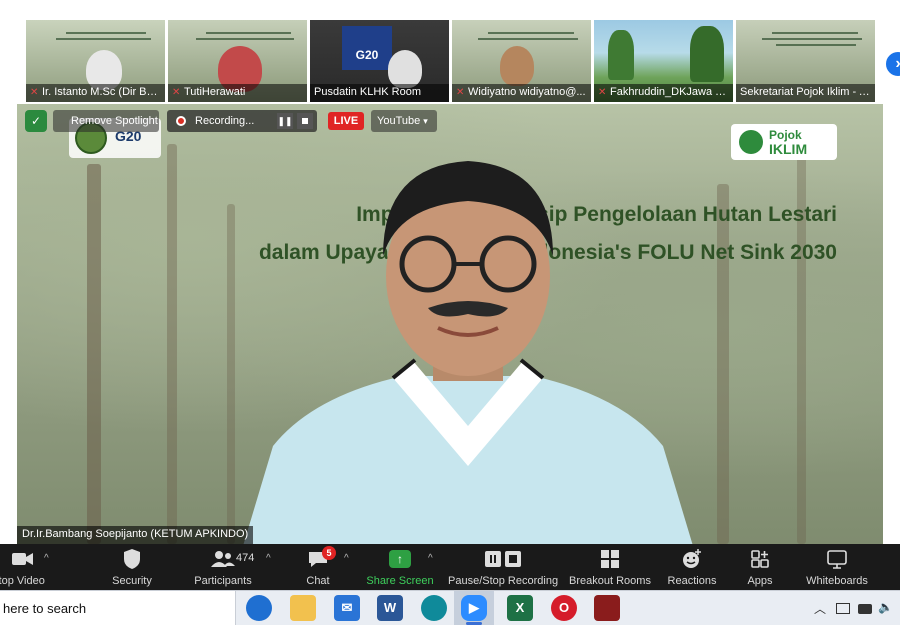 This screenshot has width=900, height=625. Describe the element at coordinates (610, 559) in the screenshot. I see `breakout-rooms-icon` at that location.